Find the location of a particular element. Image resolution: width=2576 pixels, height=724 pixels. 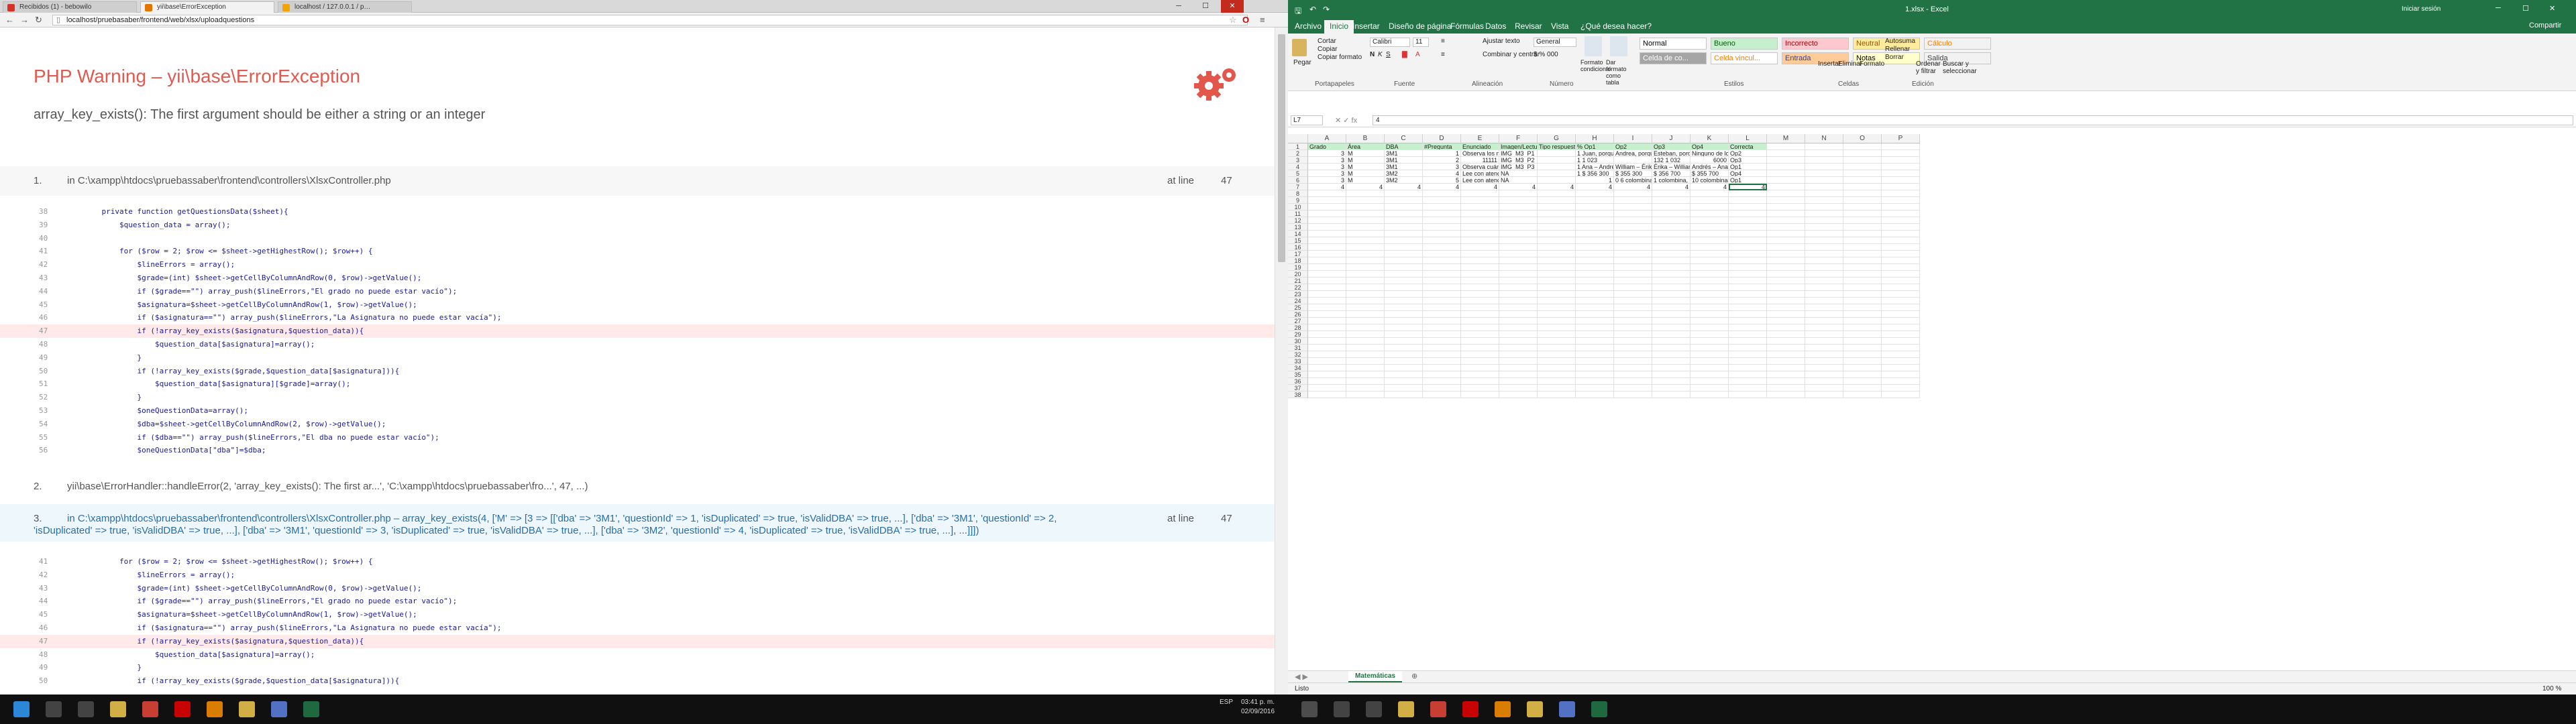

table-cell: 0 6 colombinas, 4 ga is located at coordinates (1633, 180).